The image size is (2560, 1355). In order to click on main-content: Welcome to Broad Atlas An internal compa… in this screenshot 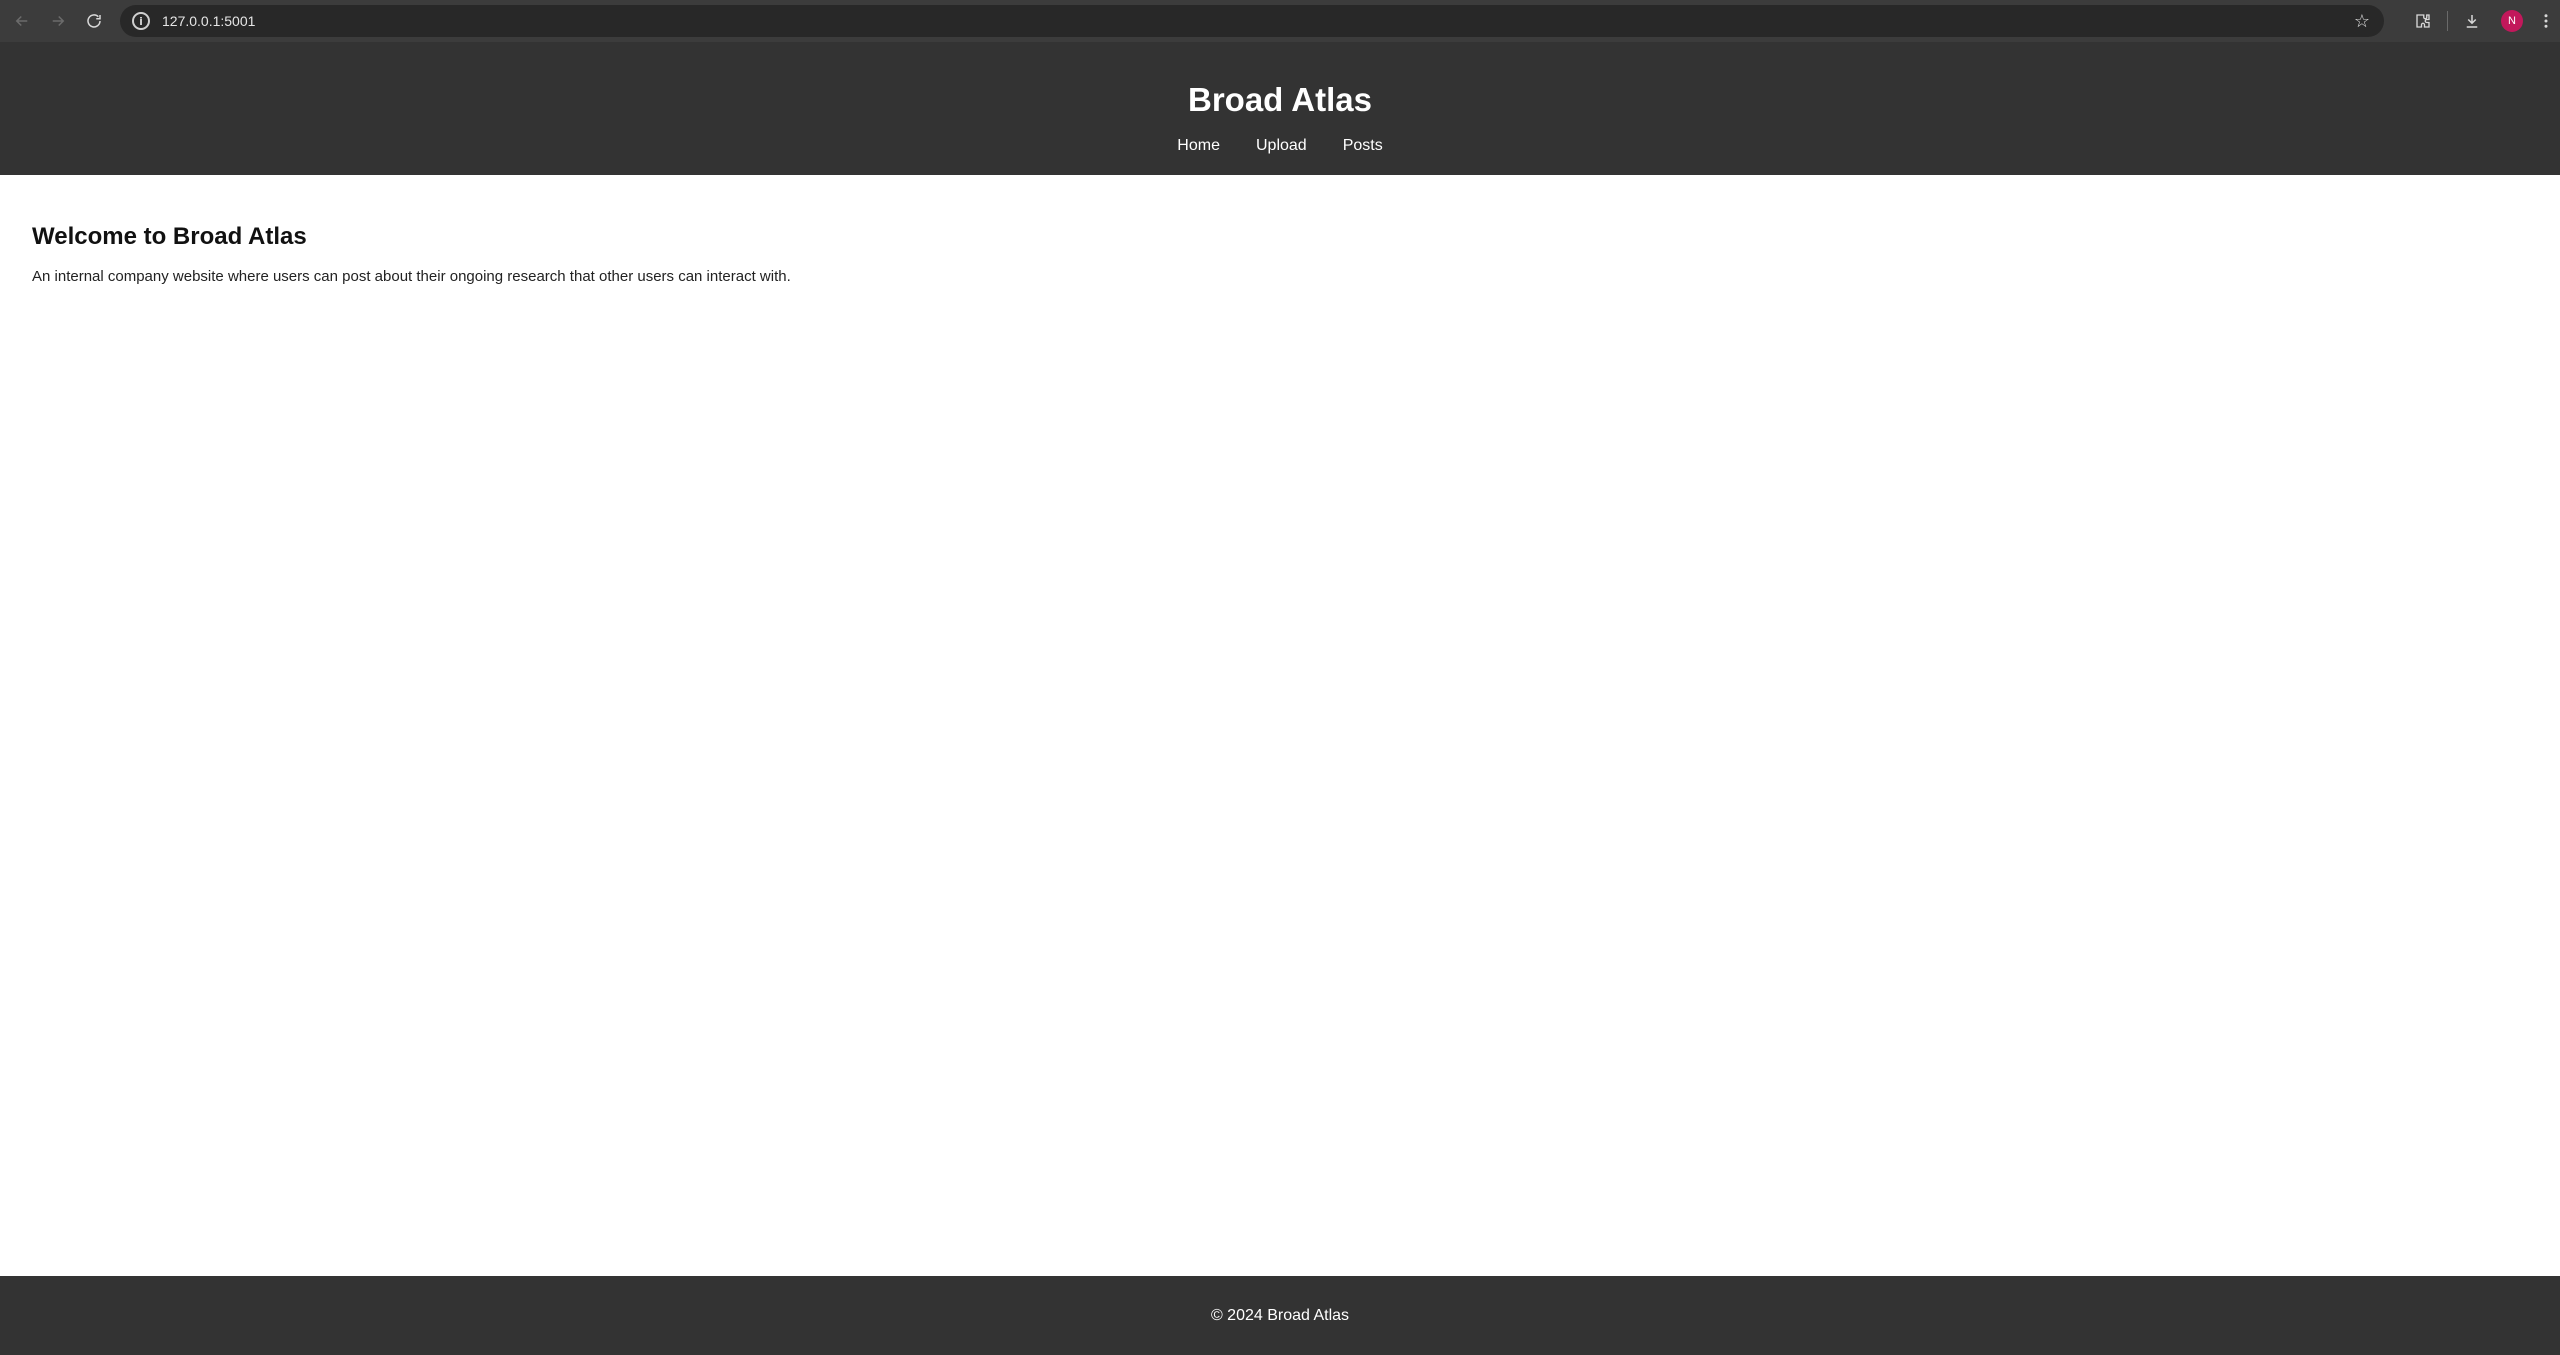, I will do `click(1280, 254)`.